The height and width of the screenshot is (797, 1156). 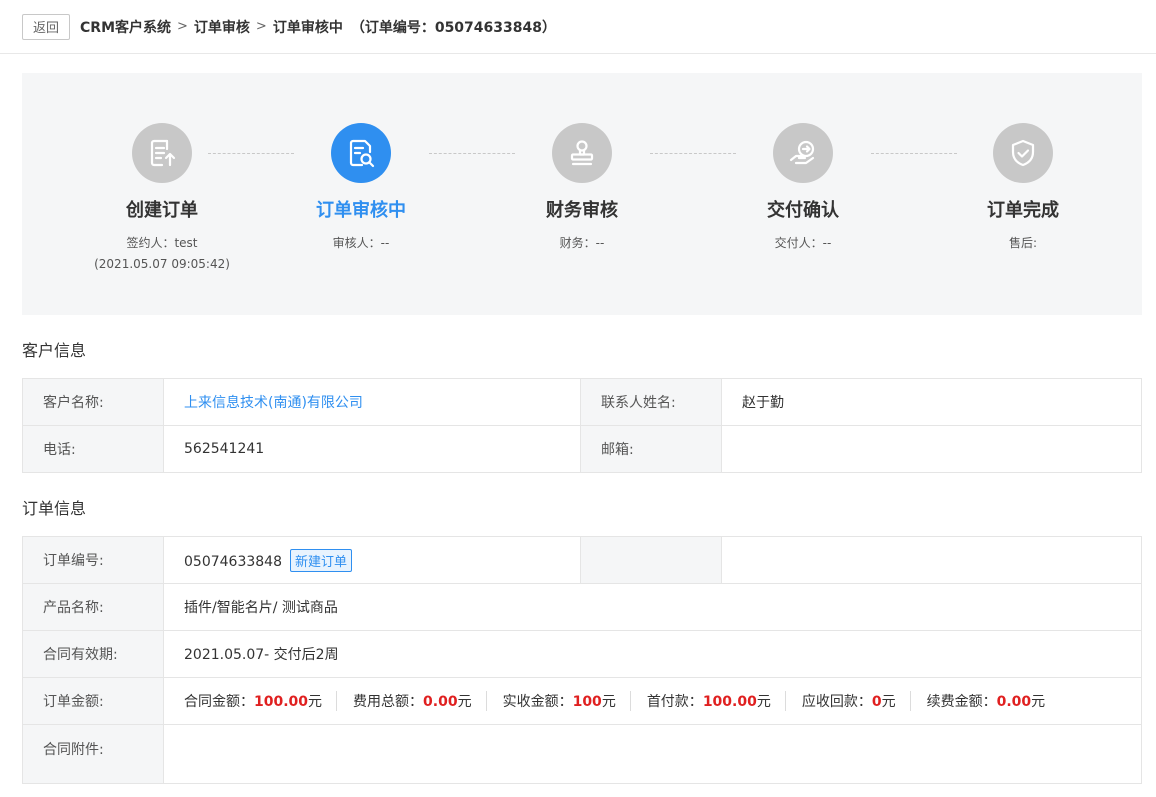 What do you see at coordinates (1023, 210) in the screenshot?
I see `step-title: 订单完成` at bounding box center [1023, 210].